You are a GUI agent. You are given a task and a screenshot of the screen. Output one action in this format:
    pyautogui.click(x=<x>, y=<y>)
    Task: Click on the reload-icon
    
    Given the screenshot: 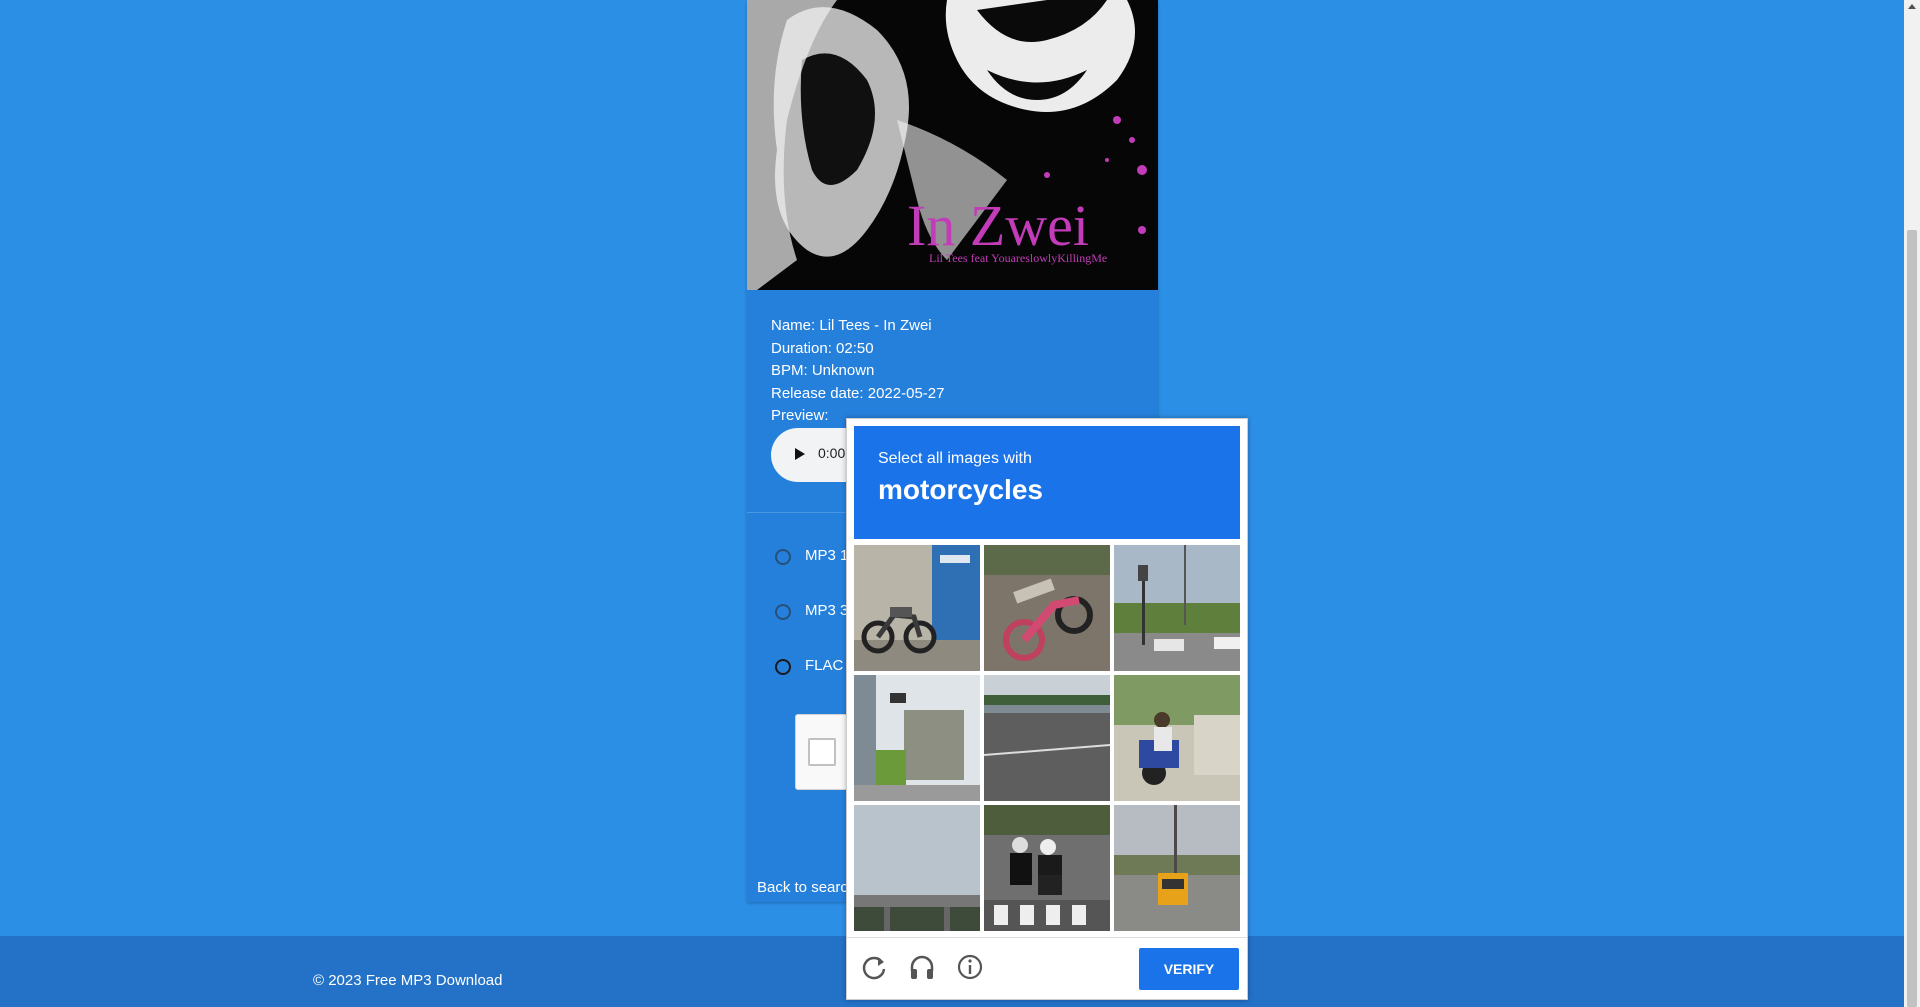 What is the action you would take?
    pyautogui.click(x=874, y=967)
    